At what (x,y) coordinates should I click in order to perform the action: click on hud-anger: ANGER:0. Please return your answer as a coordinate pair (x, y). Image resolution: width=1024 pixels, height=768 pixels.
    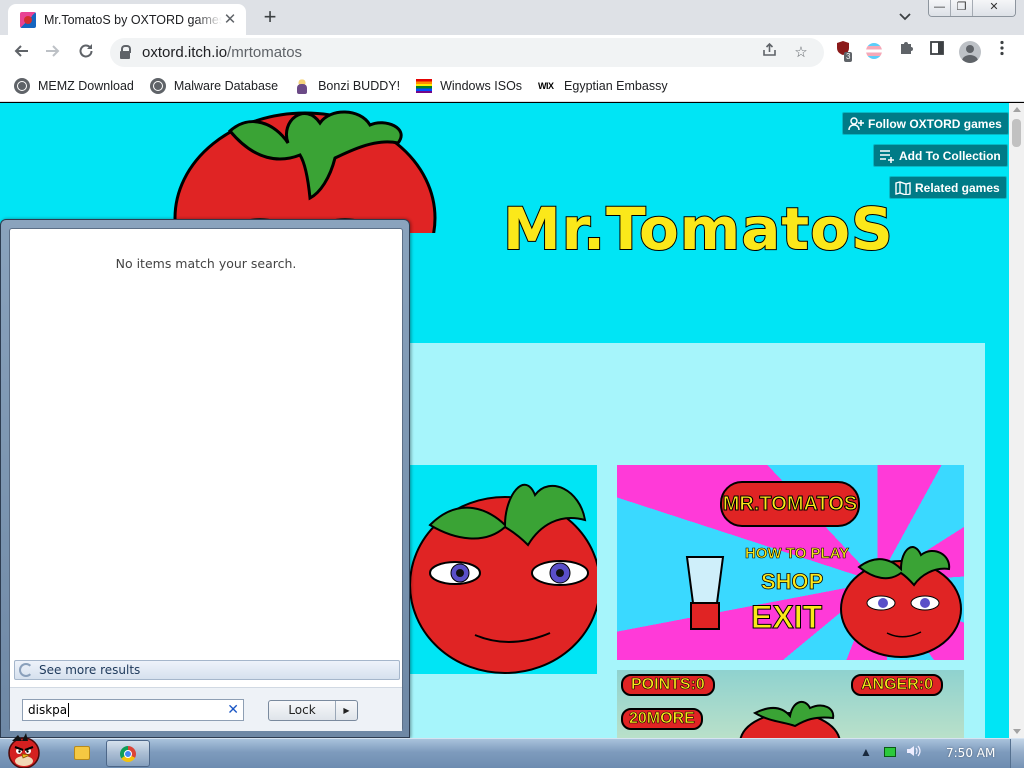
    Looking at the image, I should click on (897, 685).